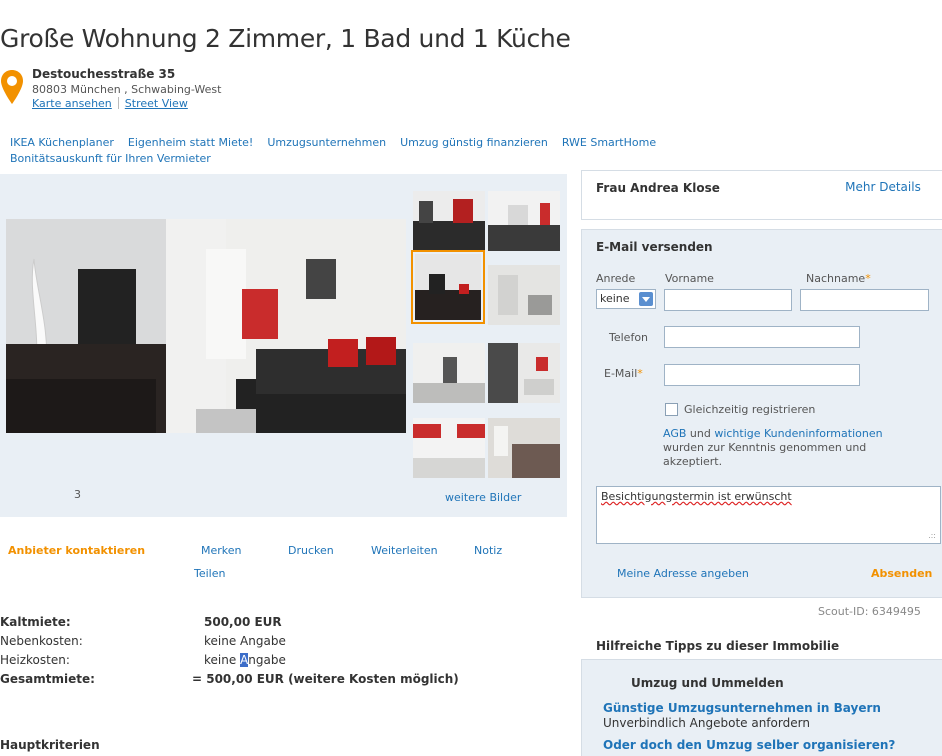  Describe the element at coordinates (41, 641) in the screenshot. I see `fact-label: Nebenkosten:` at that location.